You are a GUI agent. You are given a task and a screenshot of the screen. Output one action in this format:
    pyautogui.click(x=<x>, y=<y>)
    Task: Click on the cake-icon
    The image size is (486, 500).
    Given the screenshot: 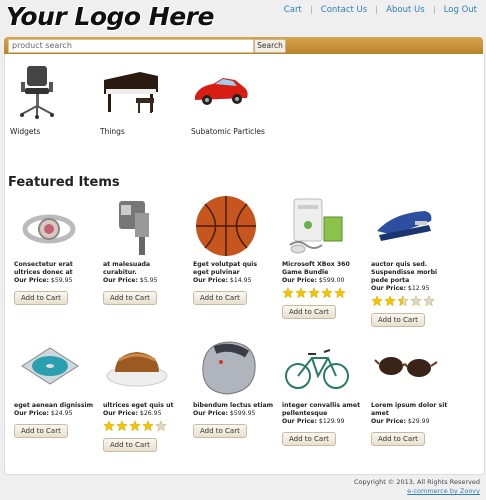 What is the action you would take?
    pyautogui.click(x=138, y=368)
    